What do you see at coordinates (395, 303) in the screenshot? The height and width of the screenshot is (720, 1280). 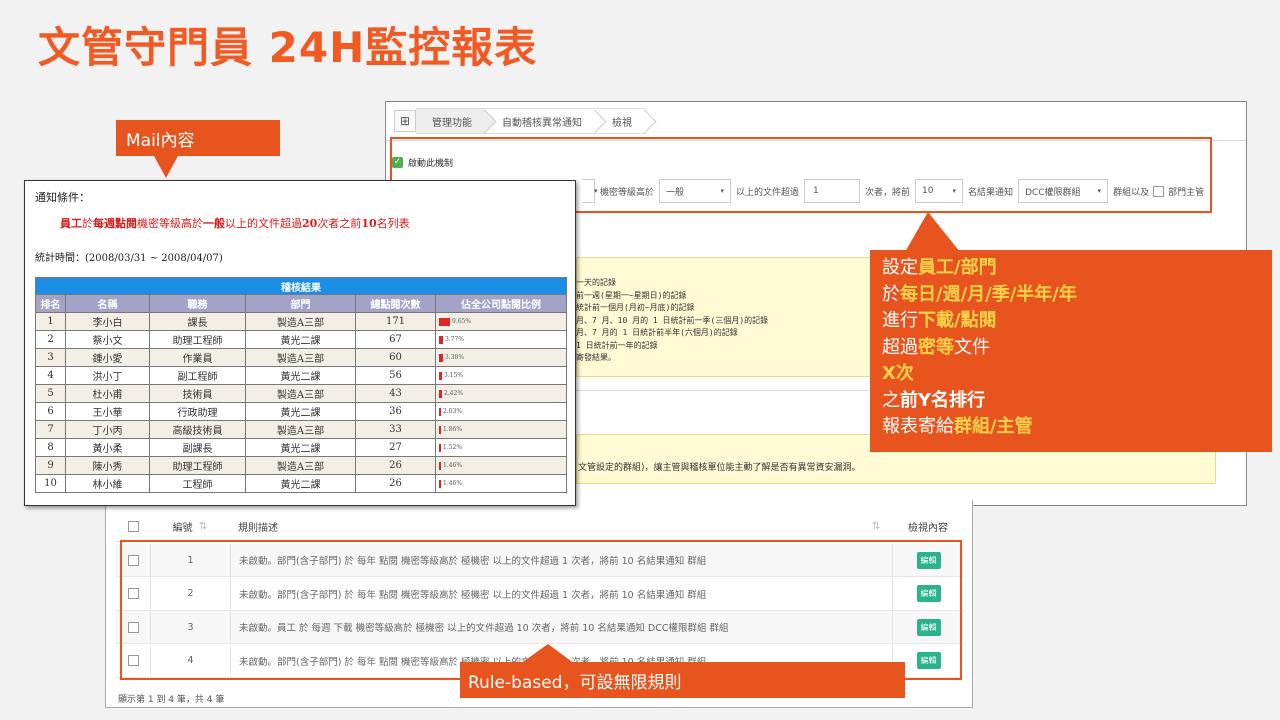 I see `col-header: 總點閱次數` at bounding box center [395, 303].